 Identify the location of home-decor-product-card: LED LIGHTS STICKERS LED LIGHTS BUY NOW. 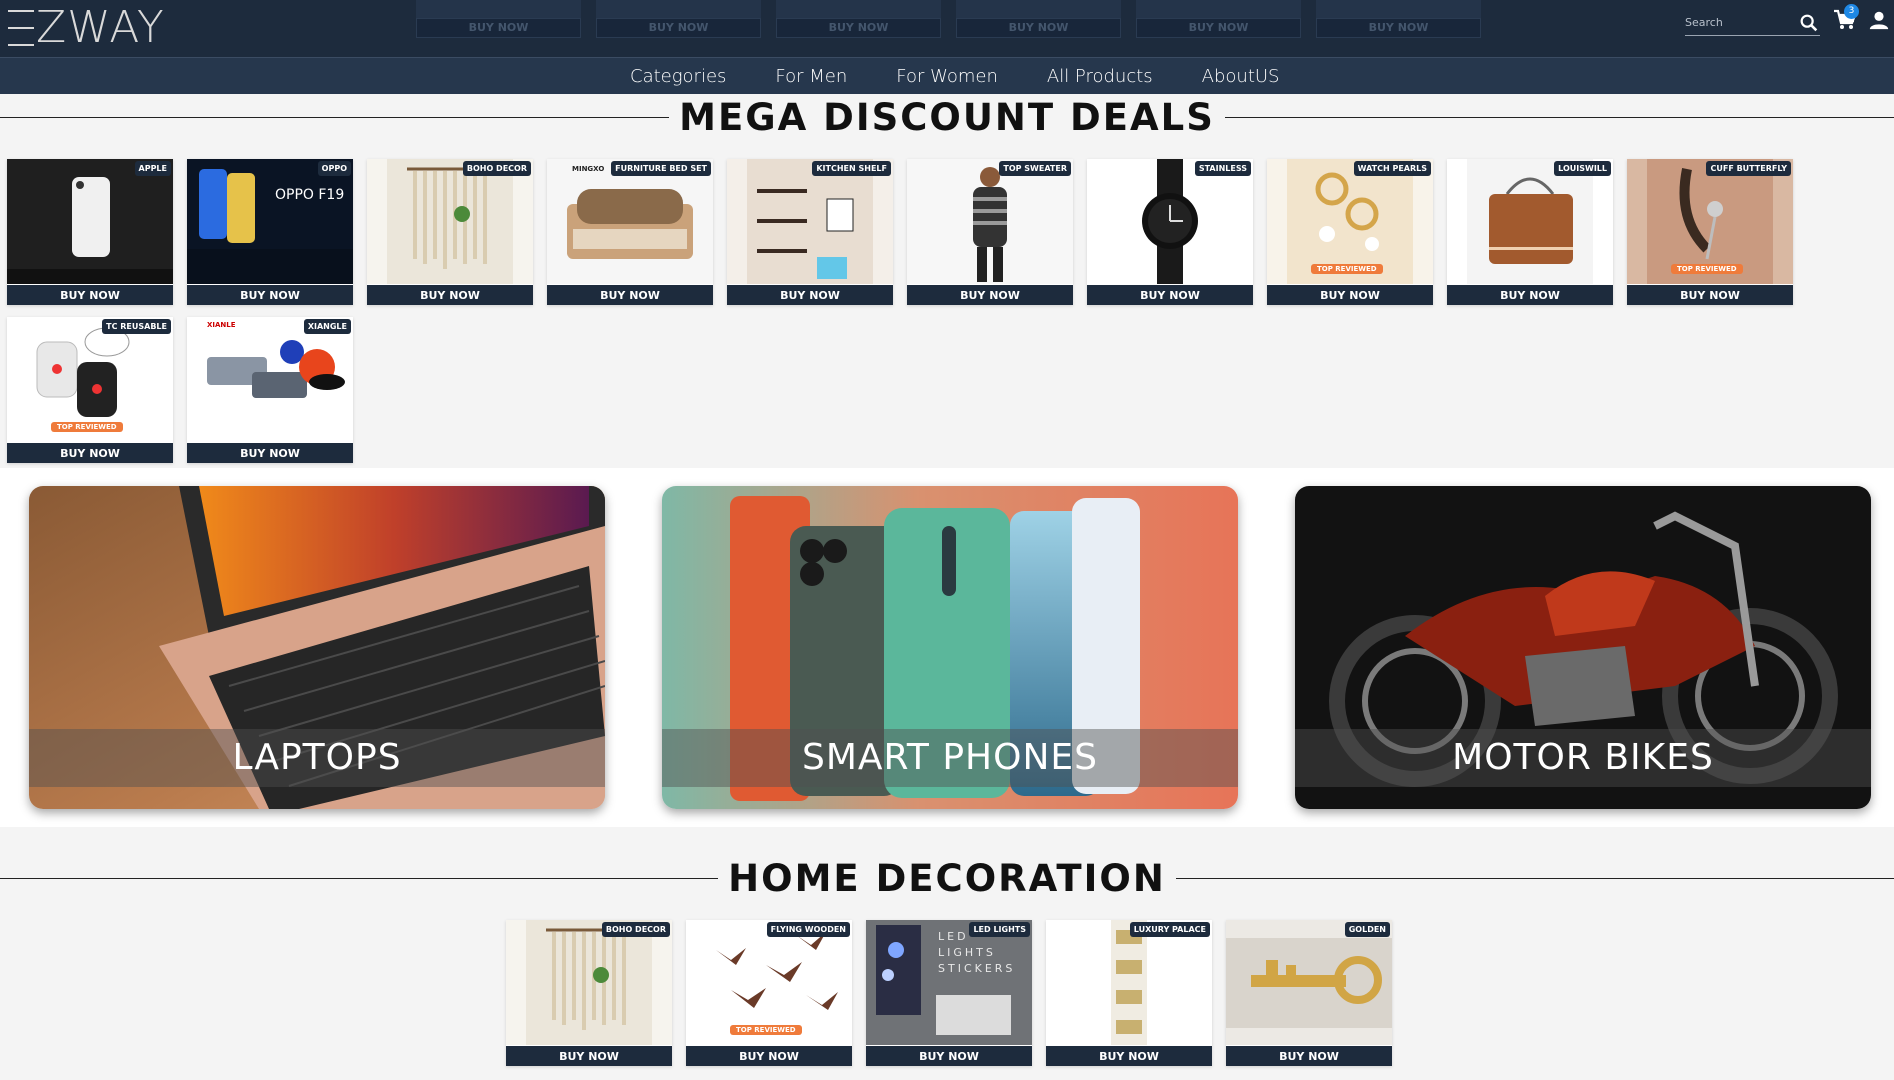
(949, 993).